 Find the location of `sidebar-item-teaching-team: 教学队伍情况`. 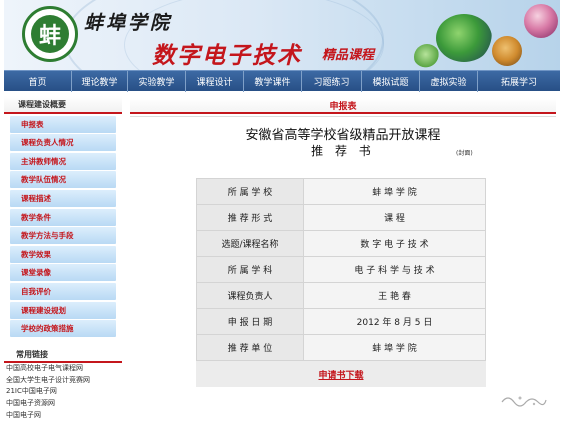

sidebar-item-teaching-team: 教学队伍情况 is located at coordinates (63, 180).